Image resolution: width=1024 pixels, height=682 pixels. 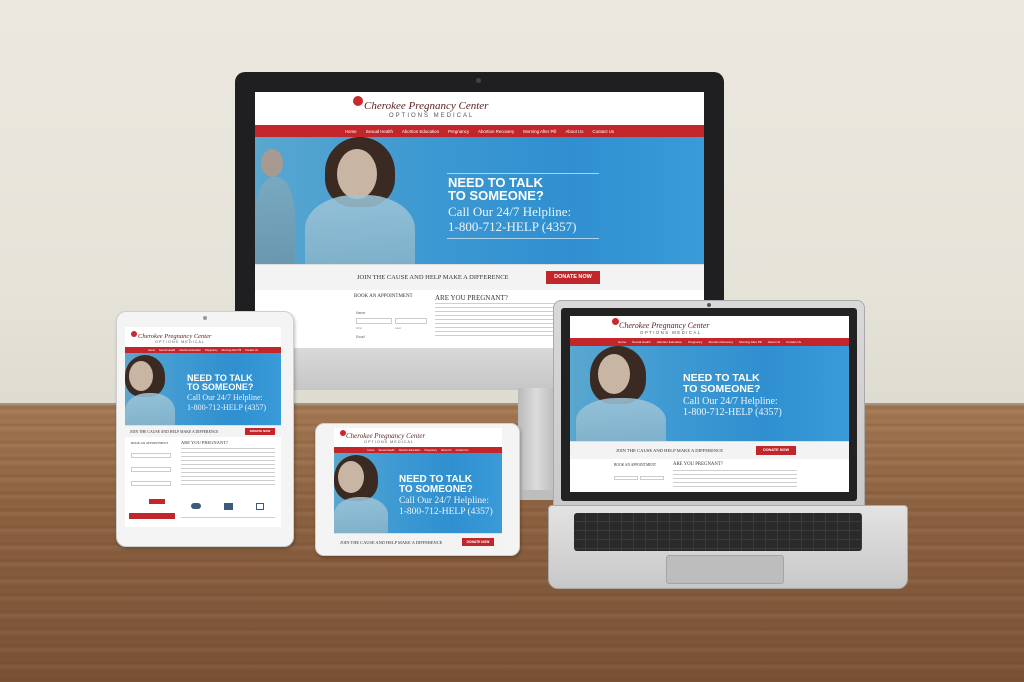 What do you see at coordinates (398, 328) in the screenshot?
I see `field-last-label: Last` at bounding box center [398, 328].